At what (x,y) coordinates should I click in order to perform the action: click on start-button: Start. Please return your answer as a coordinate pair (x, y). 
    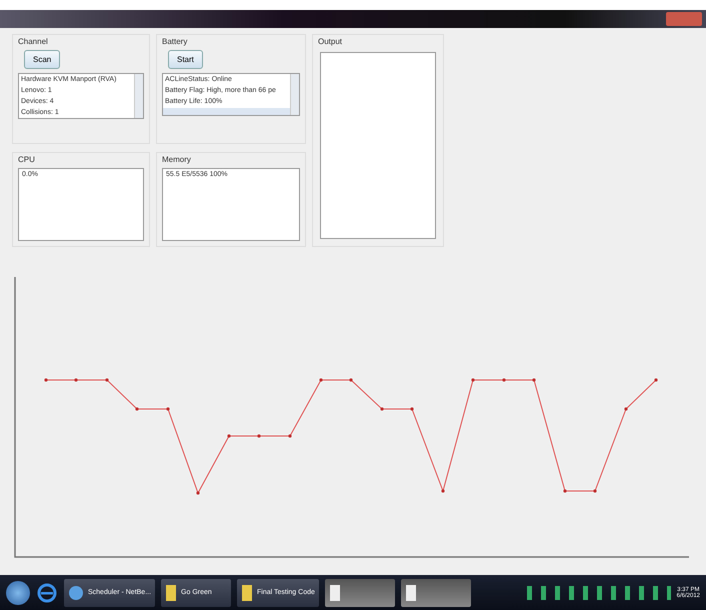
    Looking at the image, I should click on (185, 59).